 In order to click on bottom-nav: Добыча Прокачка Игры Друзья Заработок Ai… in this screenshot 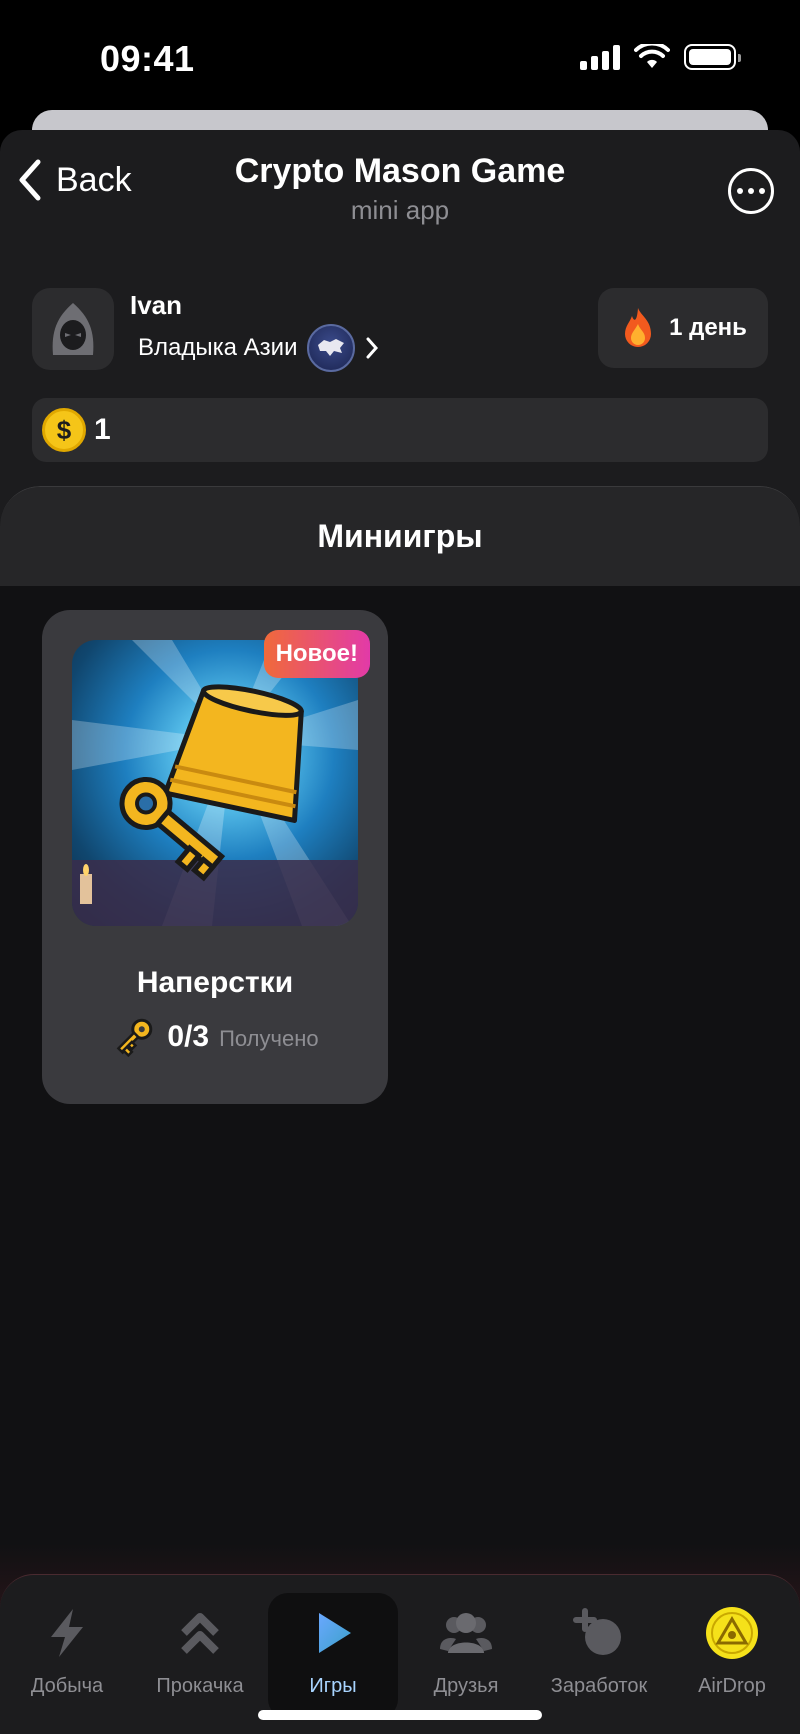, I will do `click(400, 1654)`.